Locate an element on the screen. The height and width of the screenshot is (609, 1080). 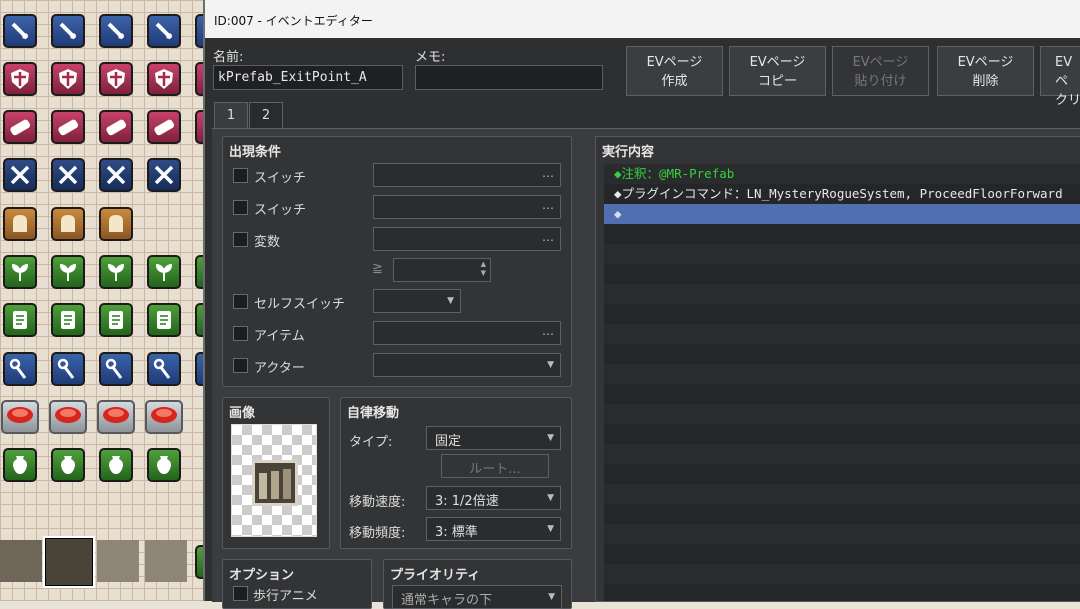
command-row-comment: ◆注釈：@MR-Prefab is located at coordinates (842, 174).